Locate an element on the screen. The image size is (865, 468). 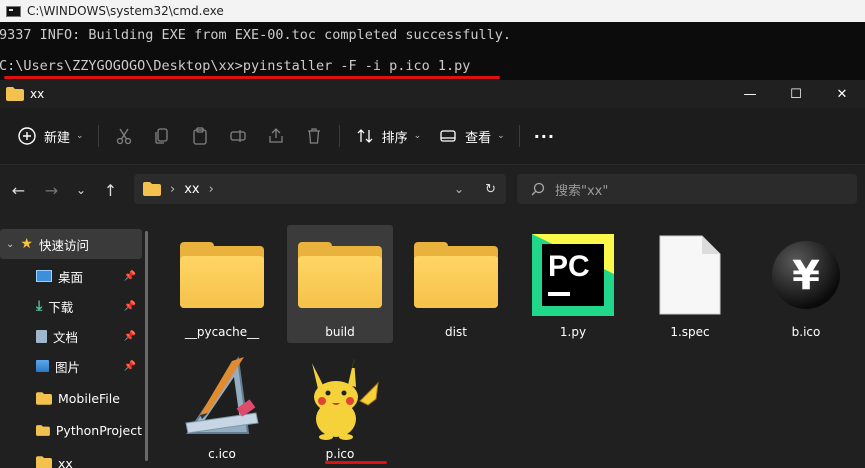
rename-button is located at coordinates (238, 136).